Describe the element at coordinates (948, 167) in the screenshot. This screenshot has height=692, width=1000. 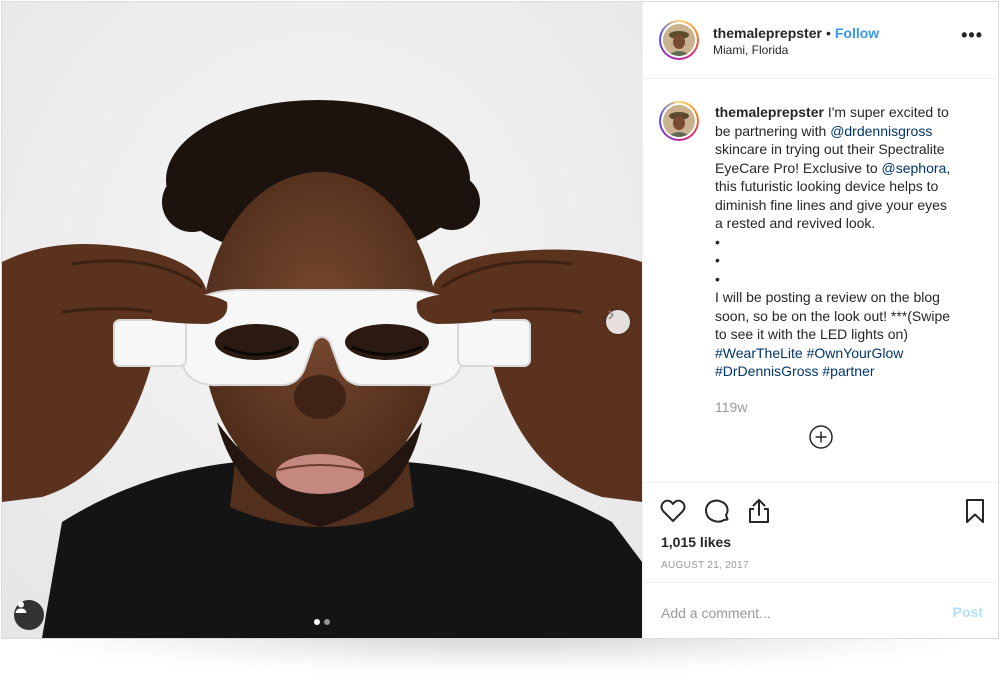
I see `caption-text: ,` at that location.